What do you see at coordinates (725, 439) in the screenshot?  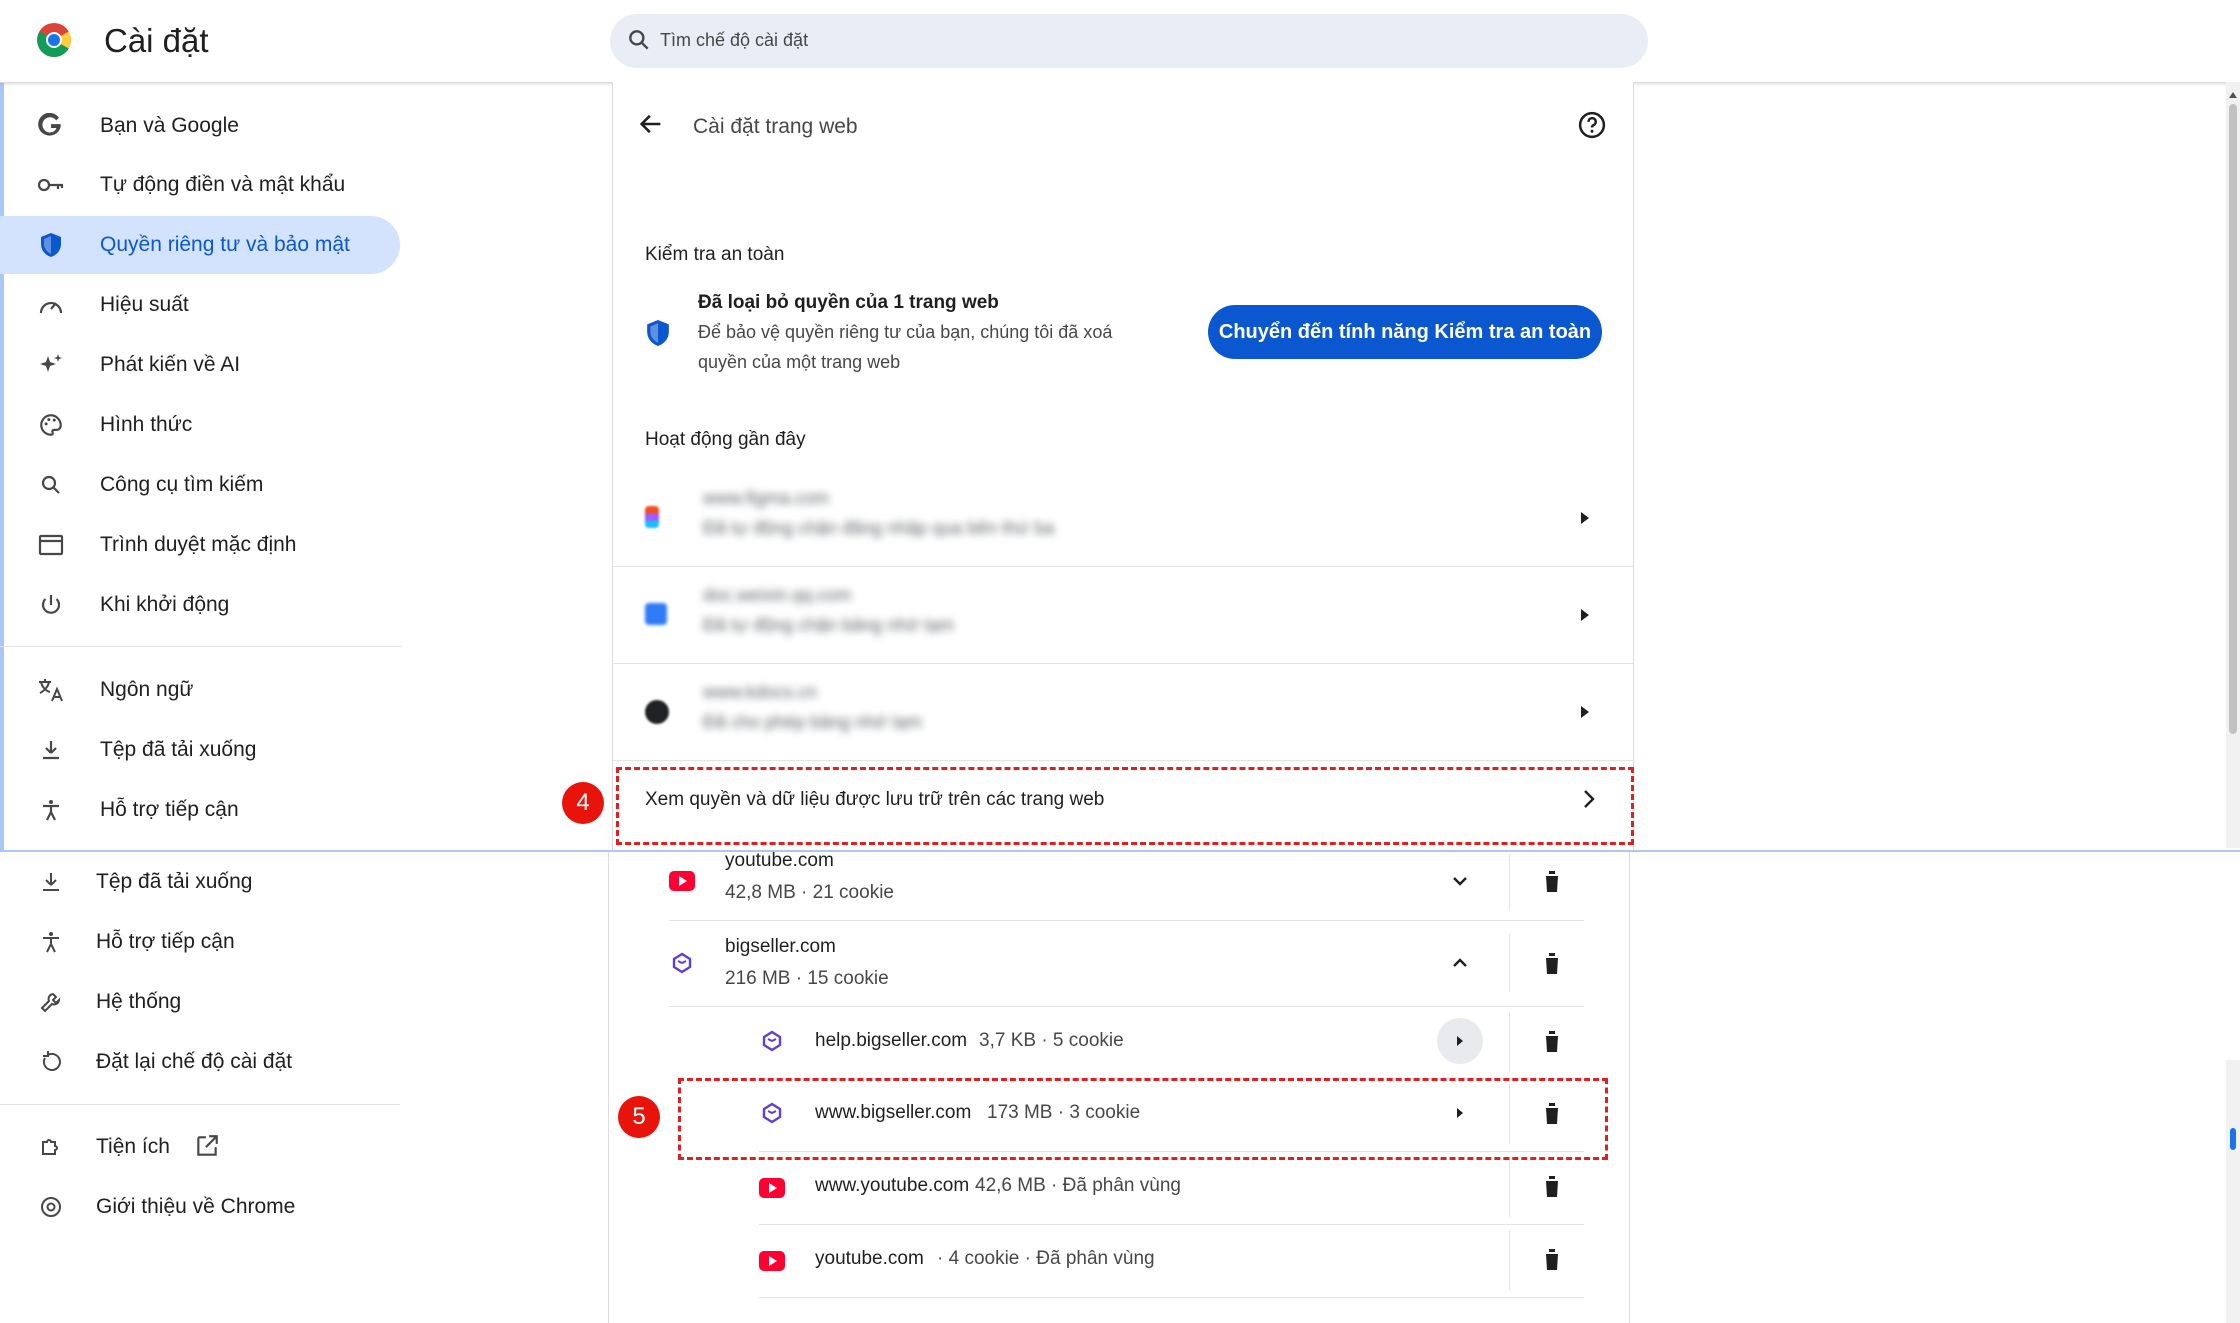 I see `recent-activity-heading: Hoạt động gần đây` at bounding box center [725, 439].